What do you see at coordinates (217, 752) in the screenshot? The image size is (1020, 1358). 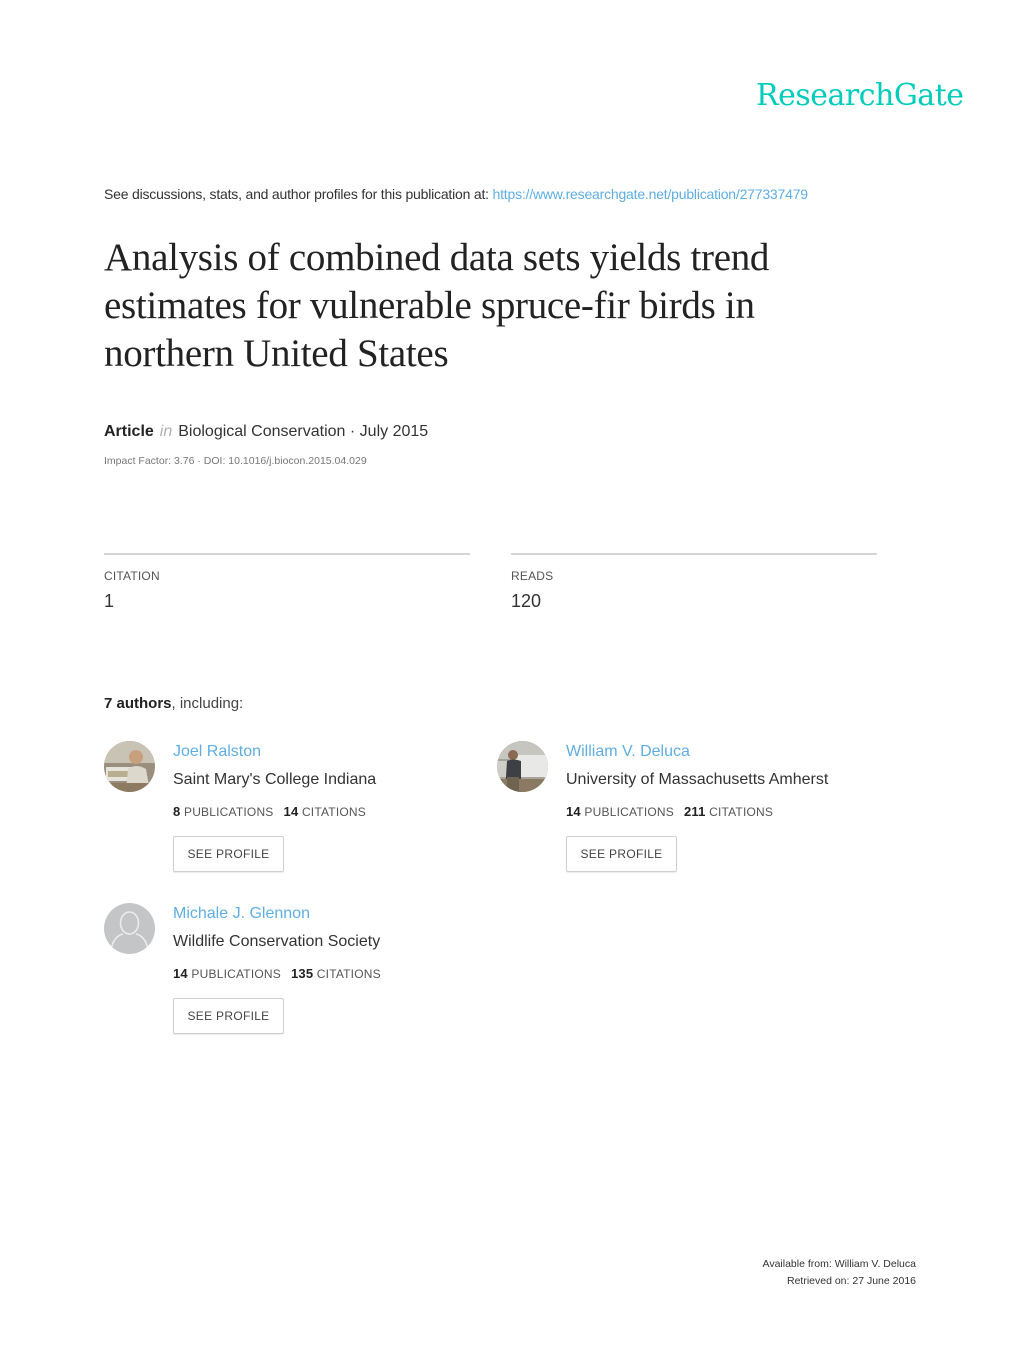 I see `author-name: Joel Ralston` at bounding box center [217, 752].